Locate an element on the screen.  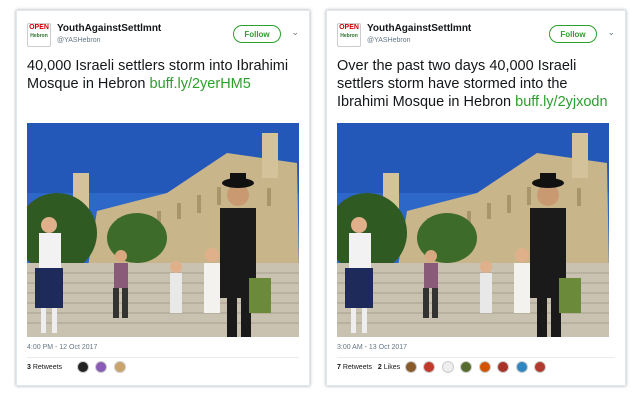
tweet-timestamp: 3:00 AM - 13 Oct 2017 is located at coordinates (372, 347).